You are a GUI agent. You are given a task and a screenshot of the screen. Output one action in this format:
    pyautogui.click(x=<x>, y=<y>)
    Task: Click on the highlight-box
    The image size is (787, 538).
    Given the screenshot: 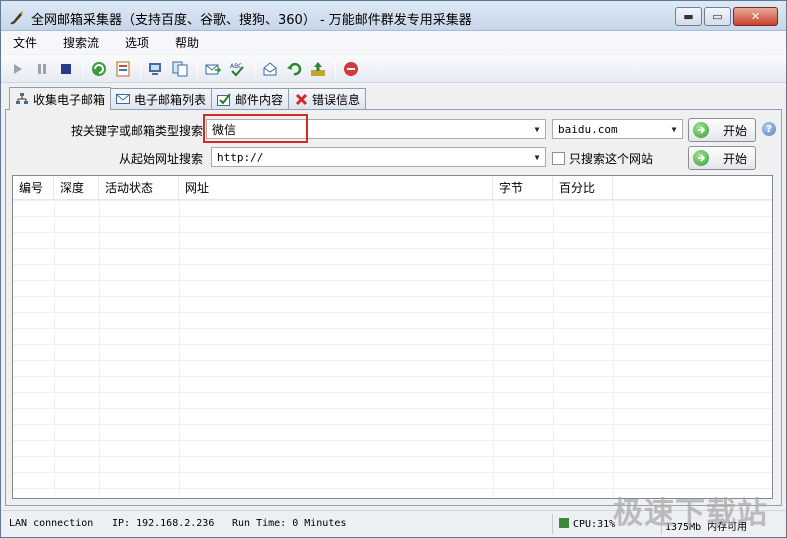 What is the action you would take?
    pyautogui.click(x=255, y=128)
    